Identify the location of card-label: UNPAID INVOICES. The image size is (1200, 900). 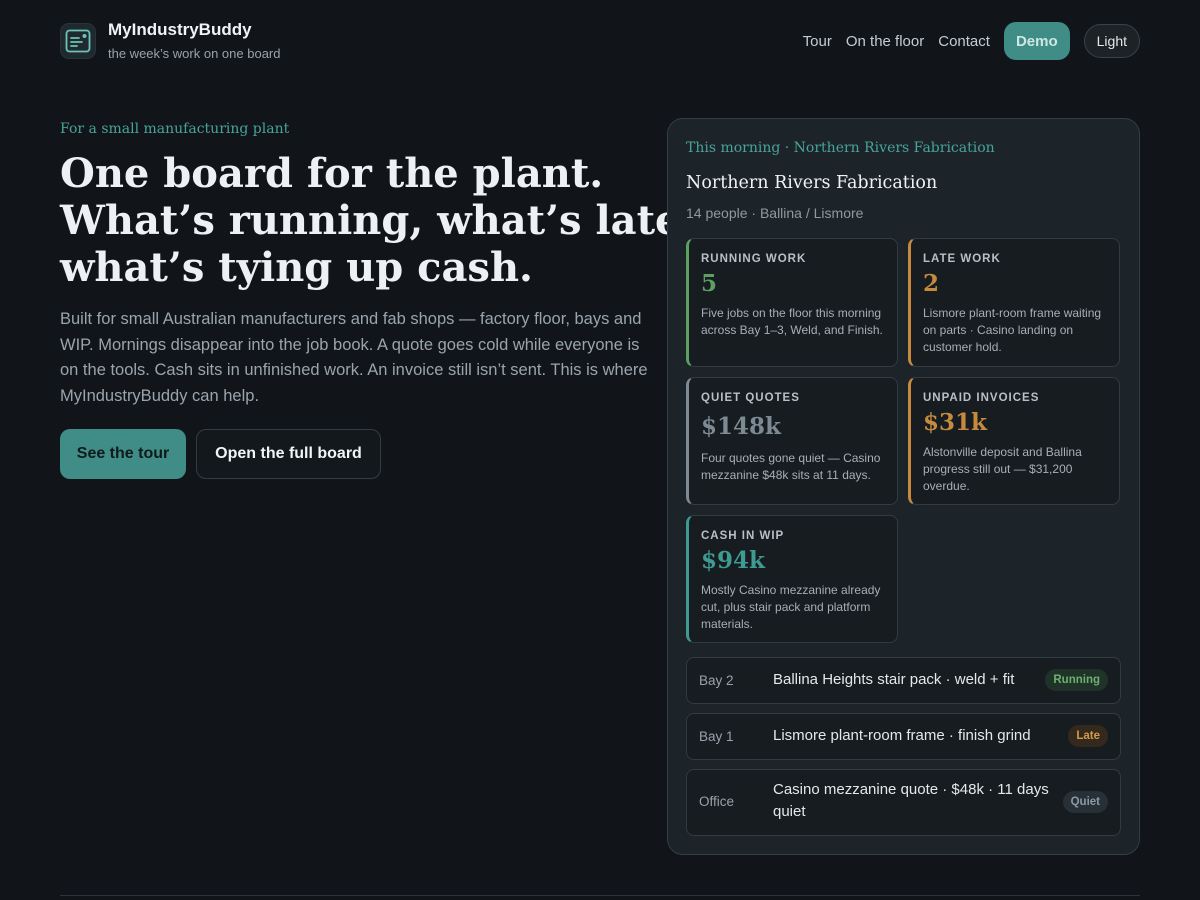
(981, 398).